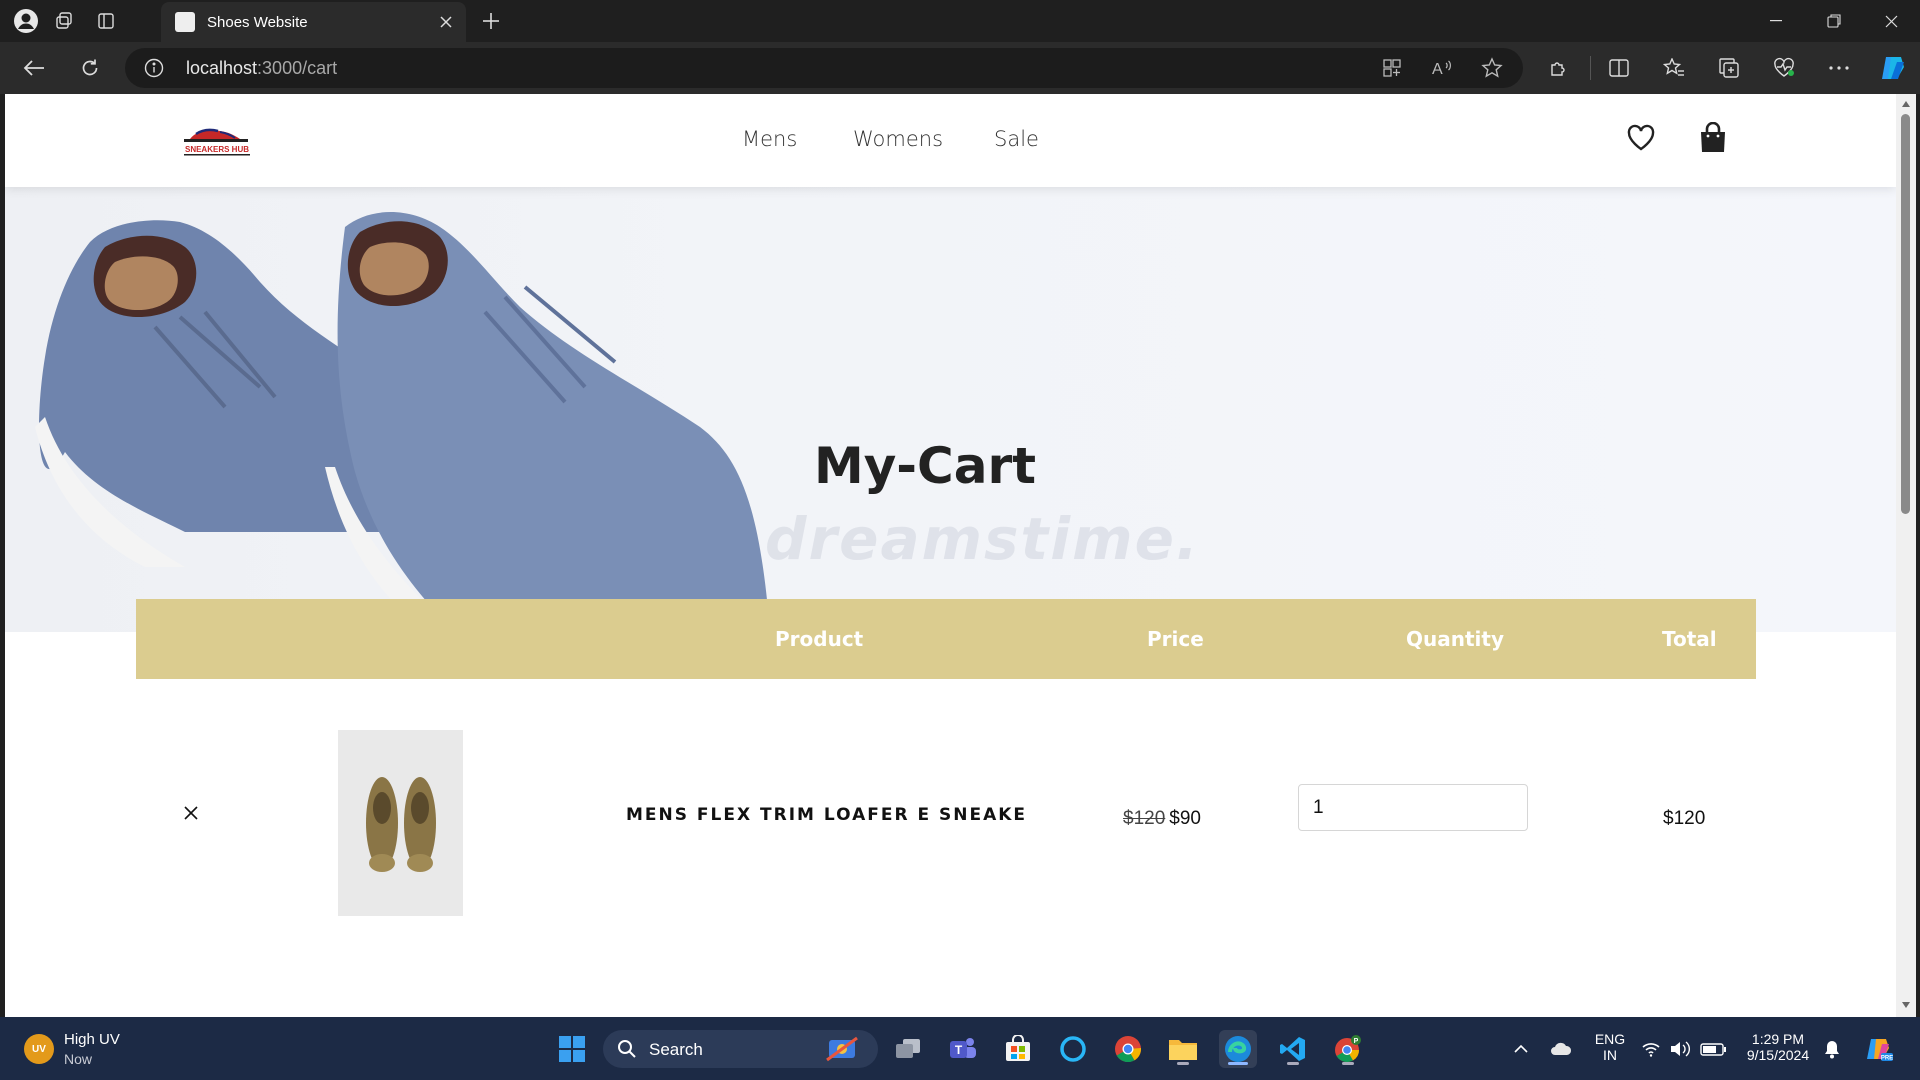  I want to click on weather-uv-icon: UV, so click(39, 1049).